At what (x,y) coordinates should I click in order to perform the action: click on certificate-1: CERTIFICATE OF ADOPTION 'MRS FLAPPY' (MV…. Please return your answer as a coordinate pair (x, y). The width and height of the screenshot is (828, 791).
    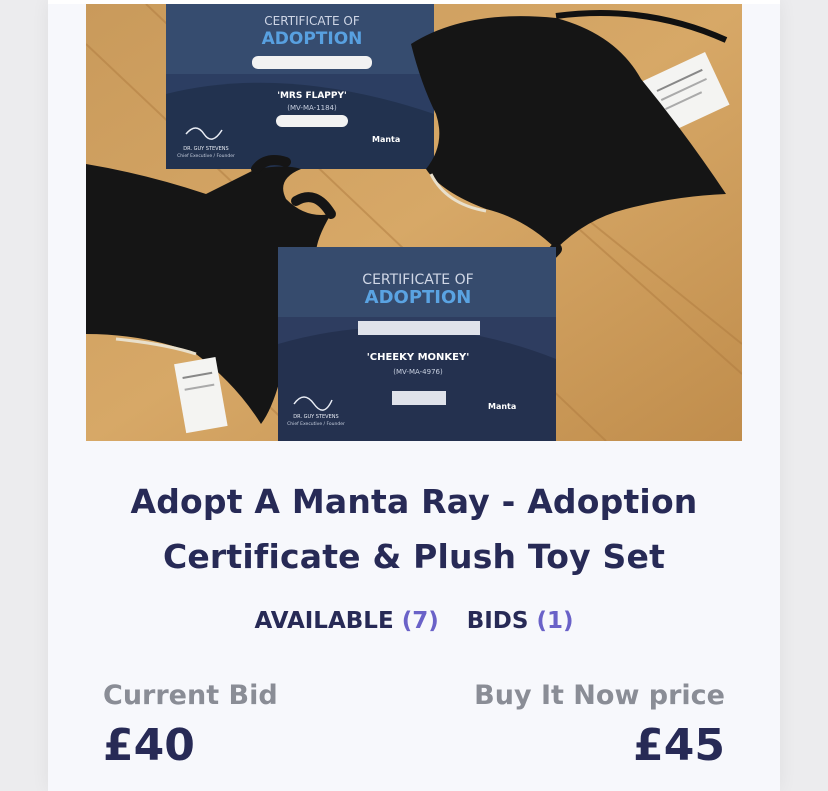
    Looking at the image, I should click on (300, 86).